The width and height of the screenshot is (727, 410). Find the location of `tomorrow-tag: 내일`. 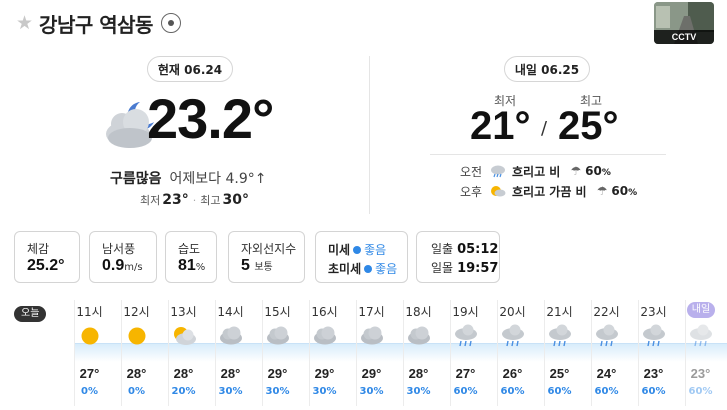

tomorrow-tag: 내일 is located at coordinates (701, 310).